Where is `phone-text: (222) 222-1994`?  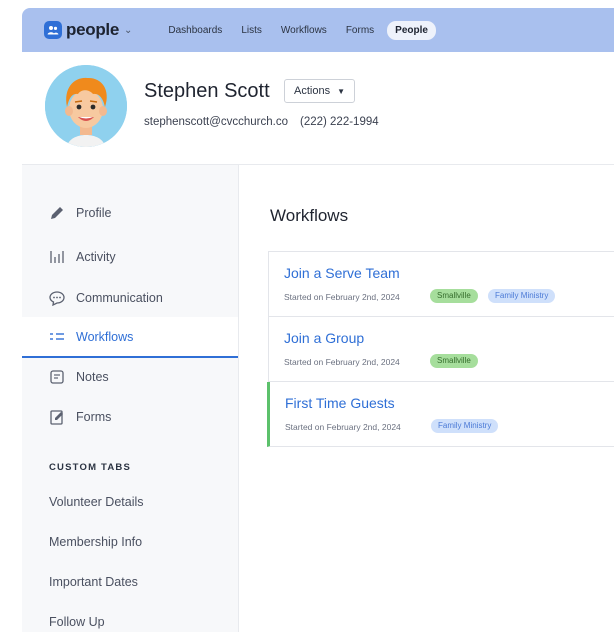
phone-text: (222) 222-1994 is located at coordinates (339, 122).